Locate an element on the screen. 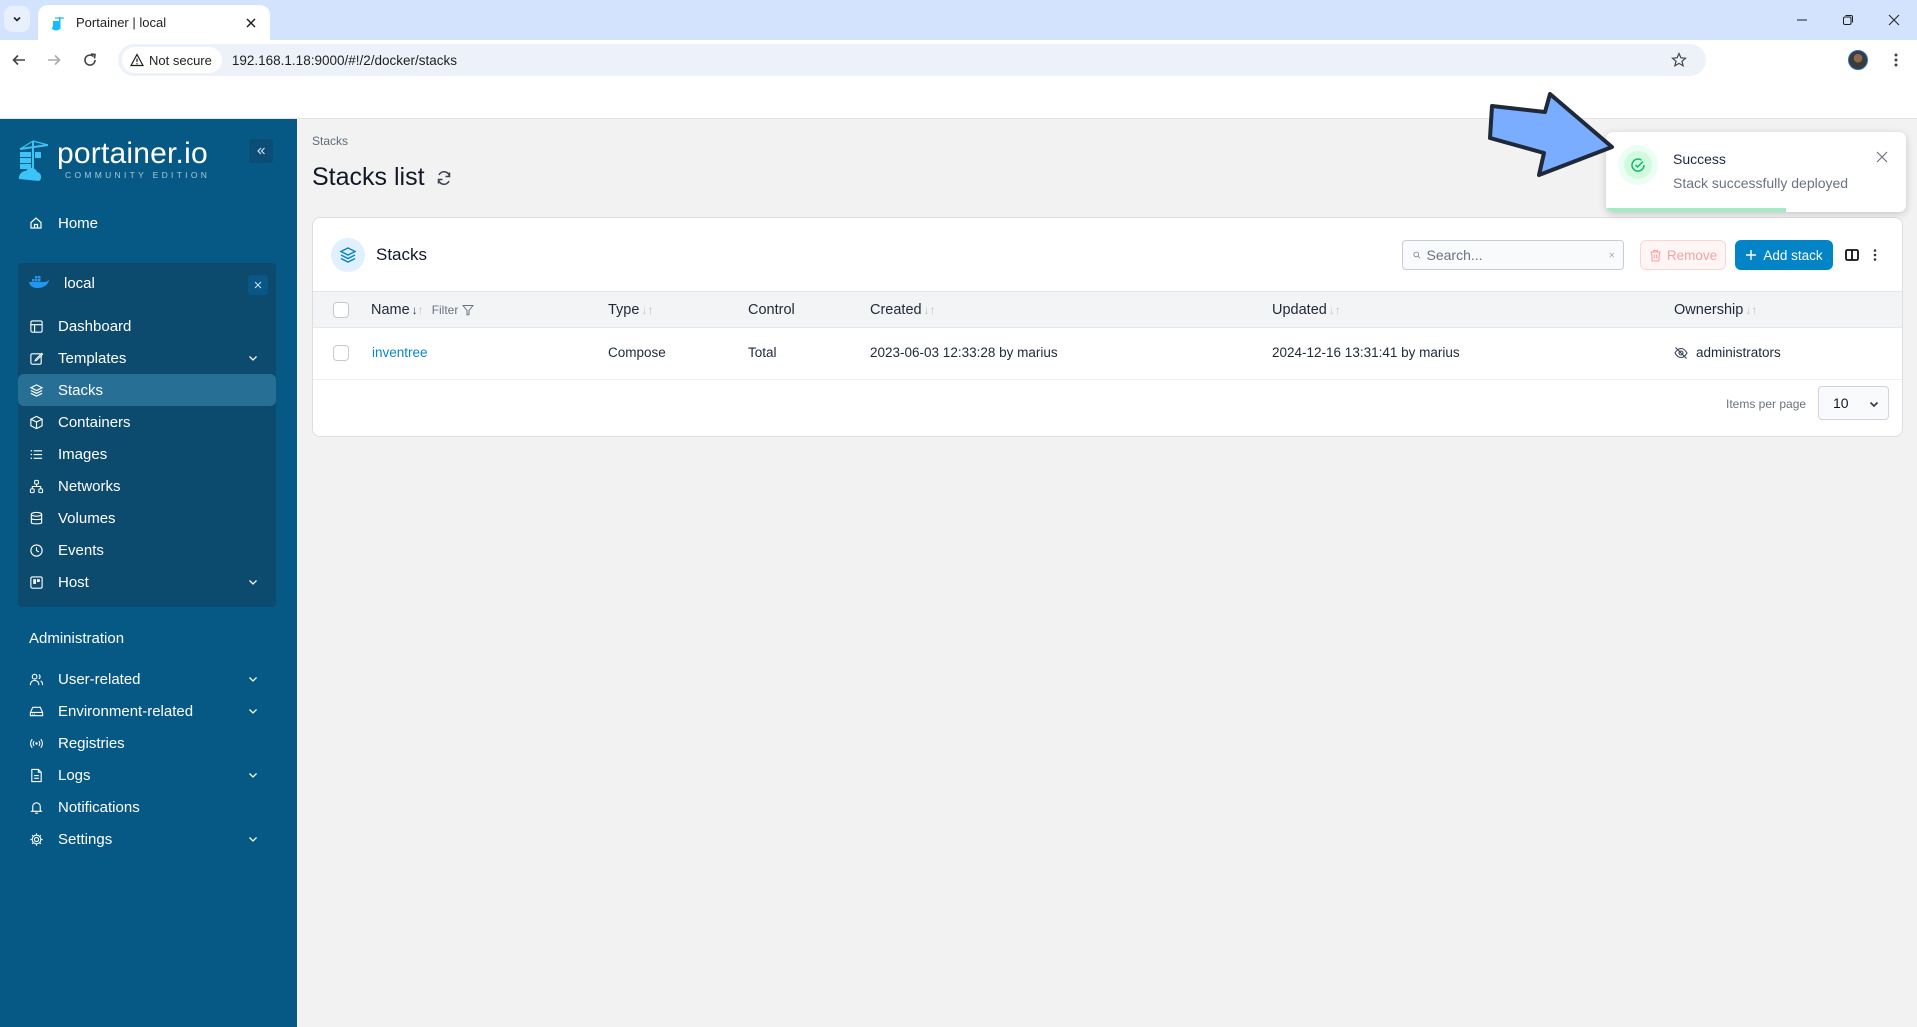 The height and width of the screenshot is (1027, 1917). sidebar-item-host: Host is located at coordinates (147, 582).